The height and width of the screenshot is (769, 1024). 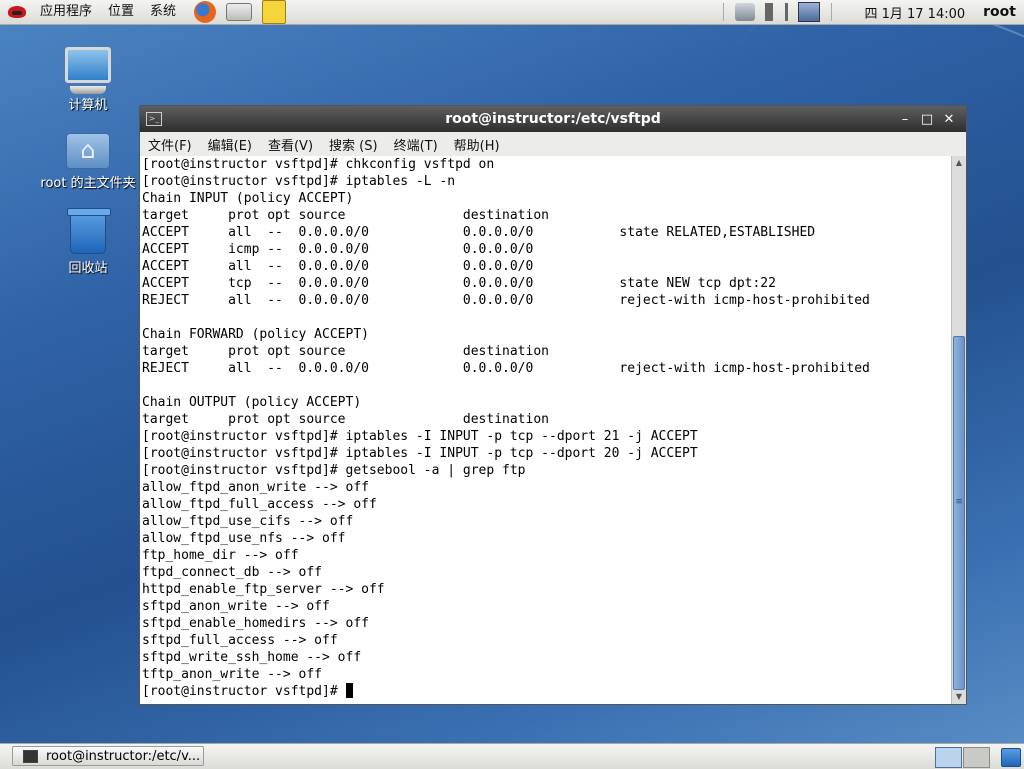 What do you see at coordinates (248, 521) in the screenshot?
I see `terminal-line: allow_ftpd_use_cifs --> off` at bounding box center [248, 521].